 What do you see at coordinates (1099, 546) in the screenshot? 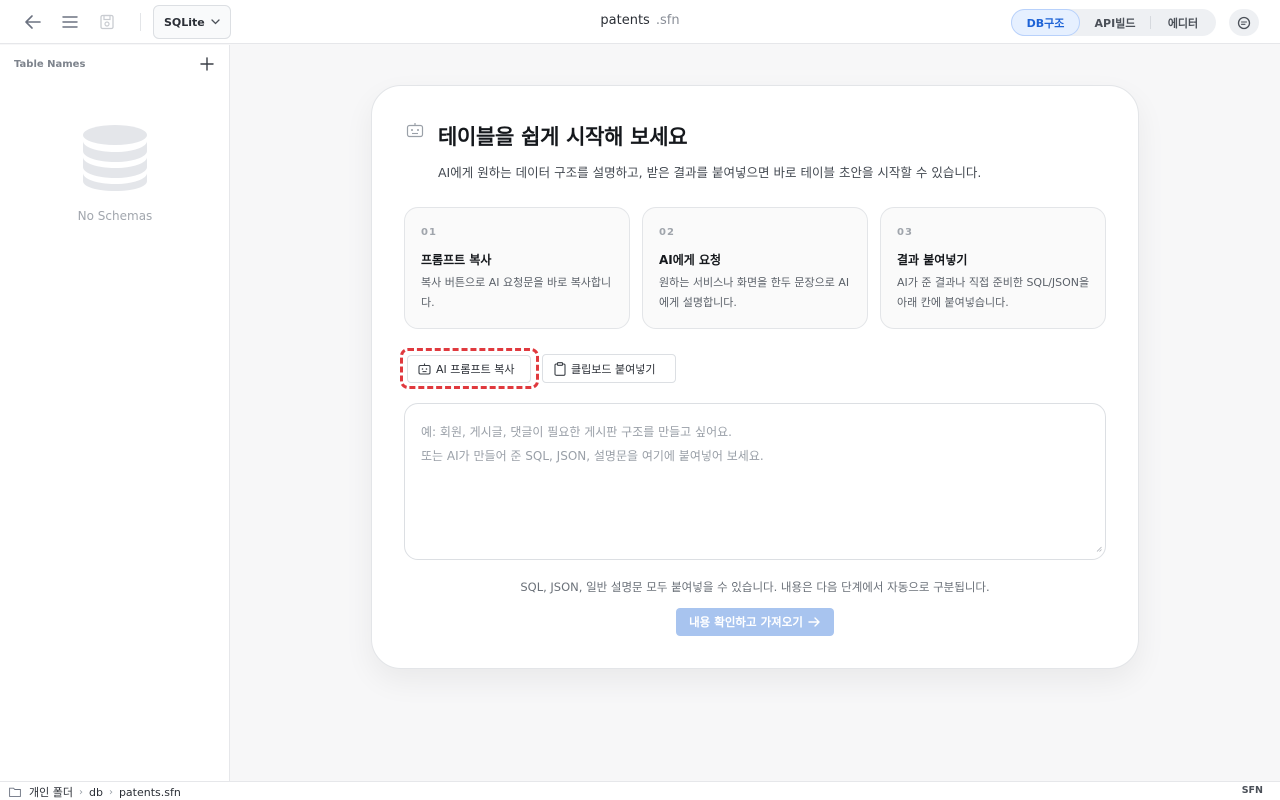
I see `resize-grip-icon` at bounding box center [1099, 546].